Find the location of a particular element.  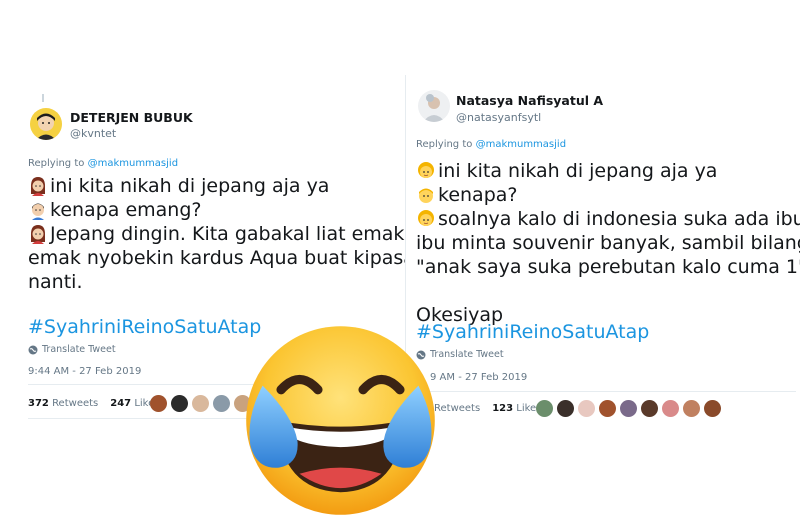

thread-line is located at coordinates (43, 98).